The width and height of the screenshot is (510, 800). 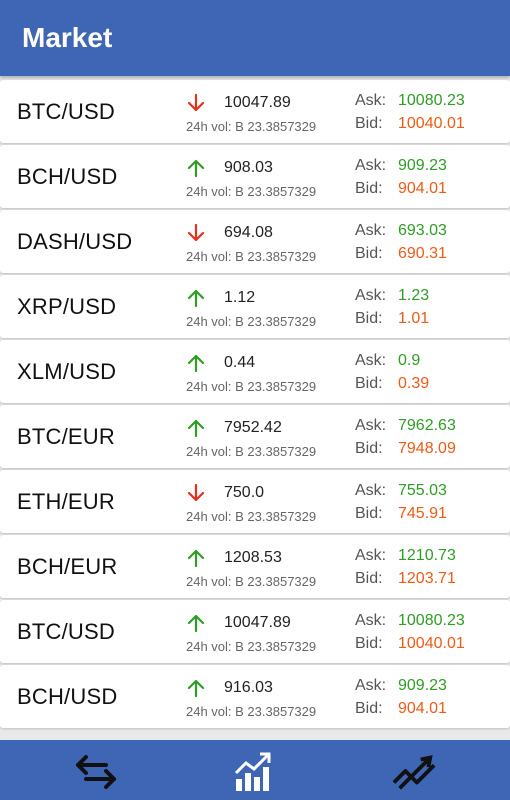 What do you see at coordinates (409, 360) in the screenshot?
I see `ask-value: 0.9` at bounding box center [409, 360].